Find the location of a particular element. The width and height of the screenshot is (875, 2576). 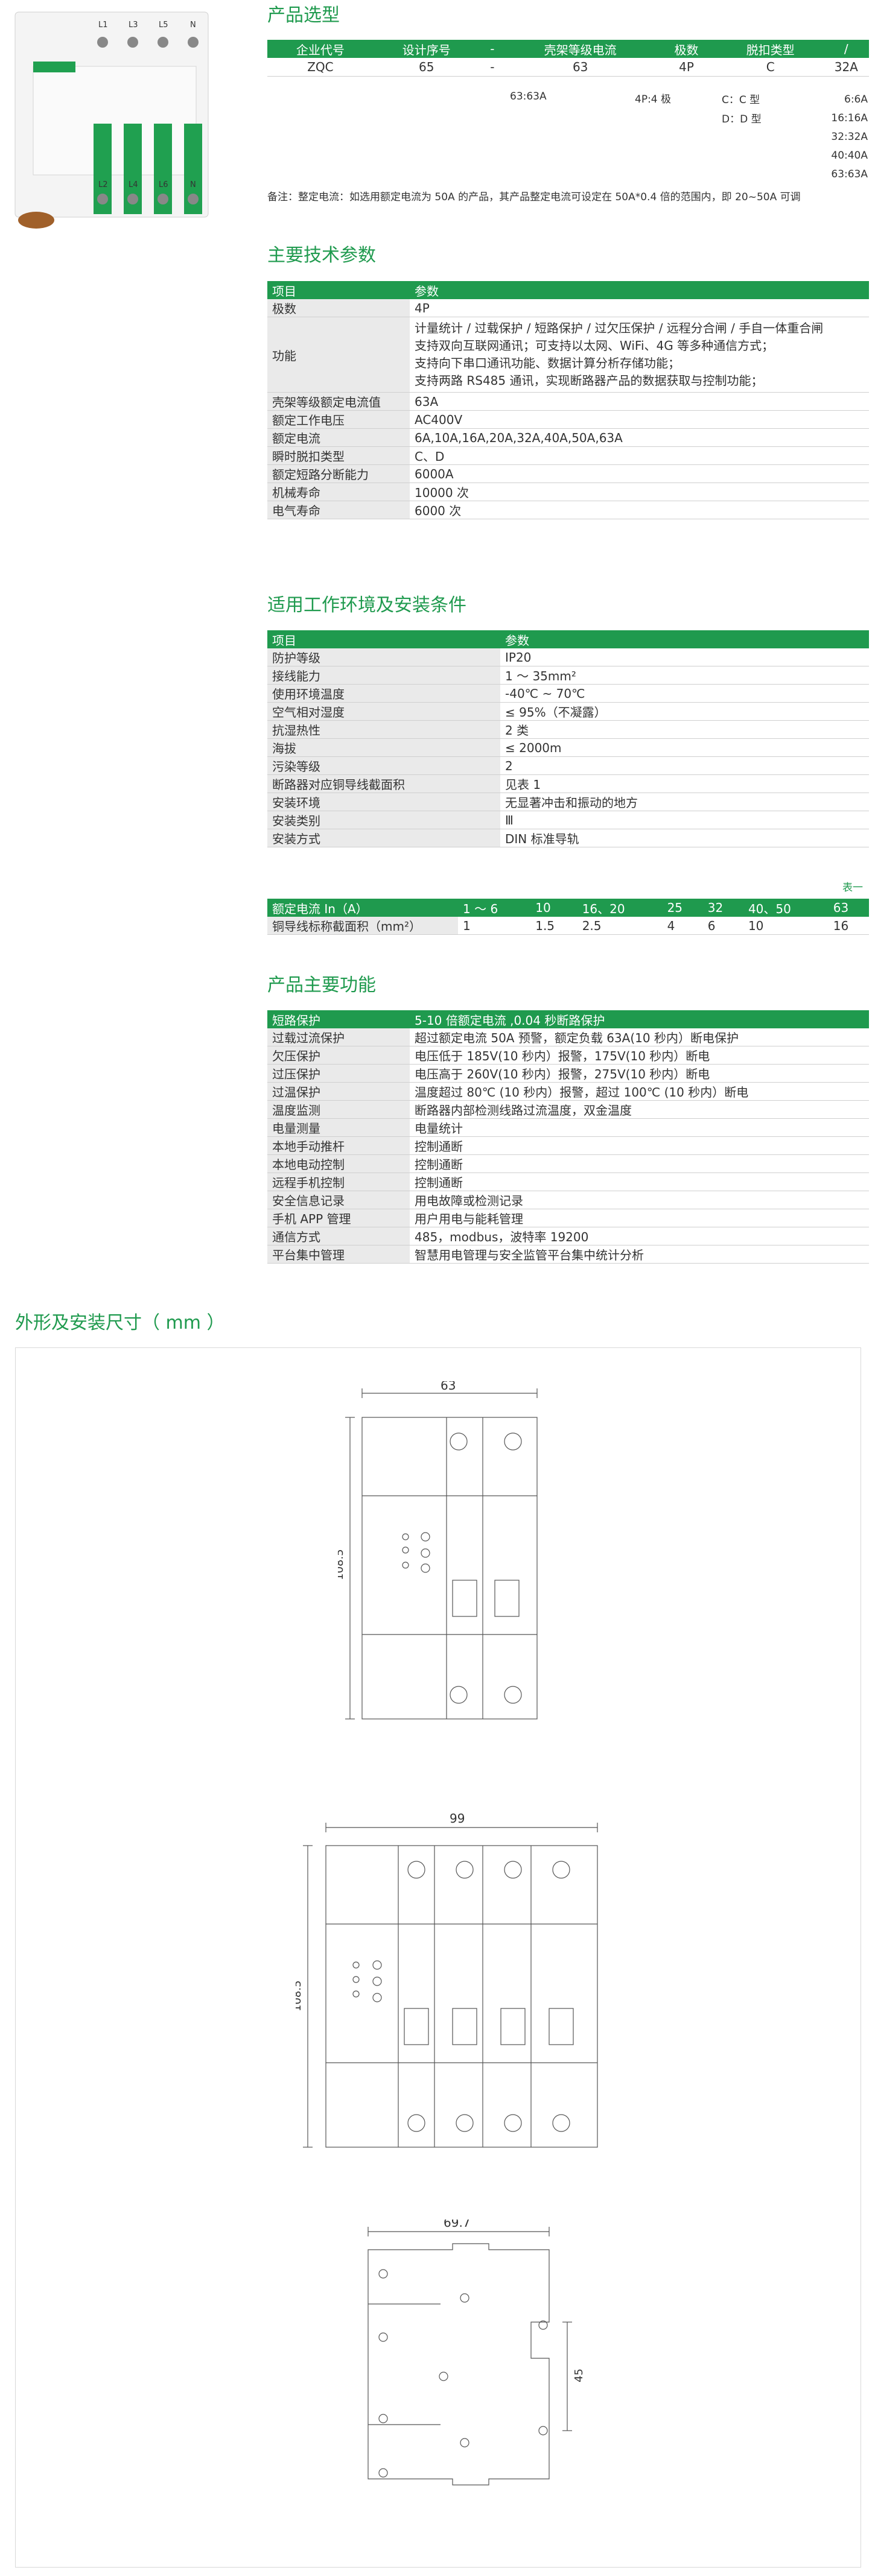

tech-row: 额定短路分断能力 6000A is located at coordinates (568, 473).